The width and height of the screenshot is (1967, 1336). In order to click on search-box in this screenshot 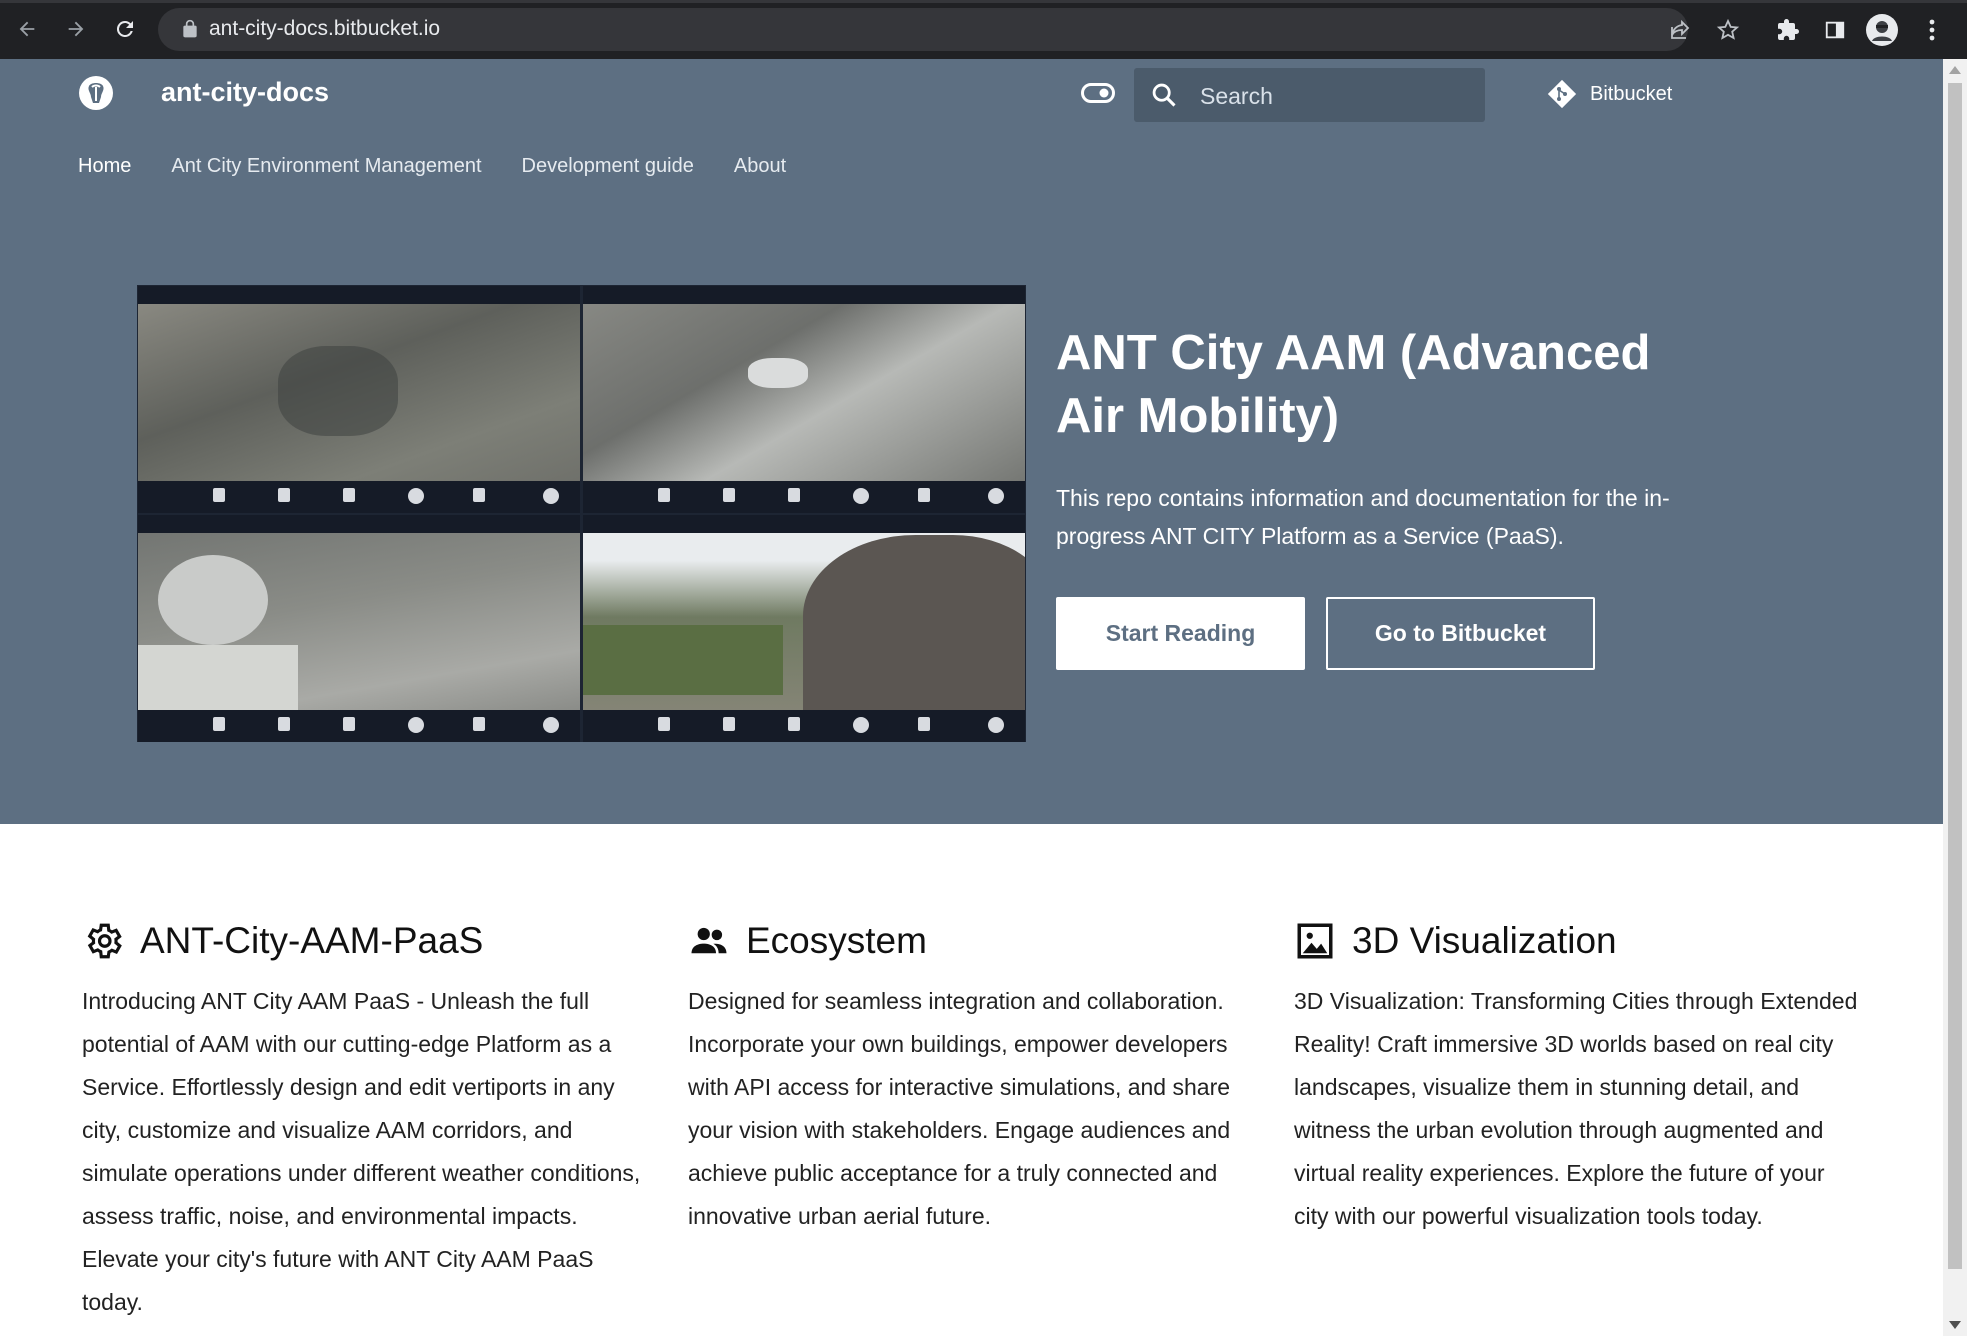, I will do `click(1309, 95)`.